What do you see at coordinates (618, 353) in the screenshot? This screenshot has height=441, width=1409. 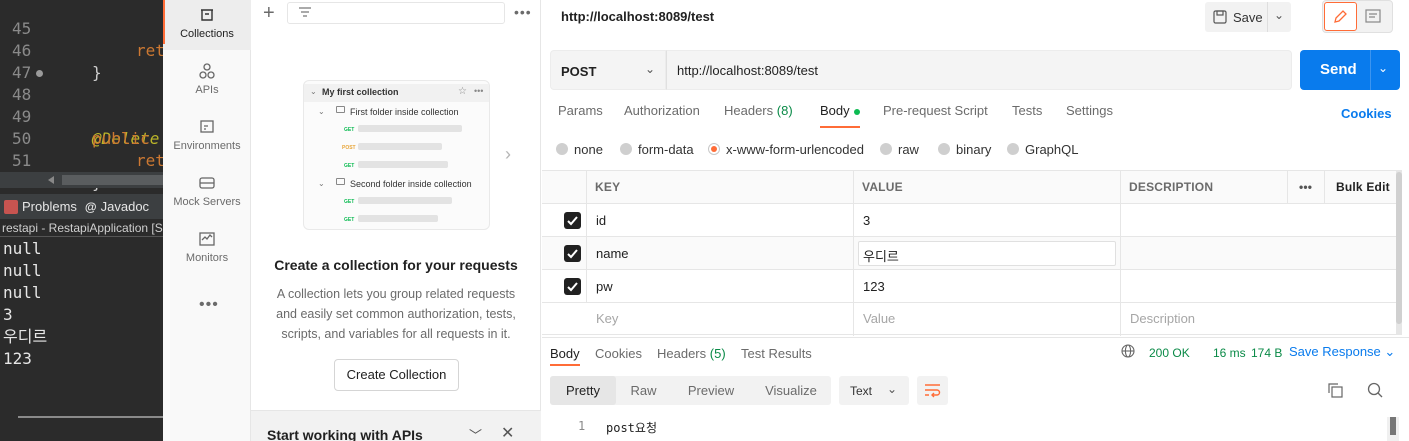 I see `response-tab-cookies: Cookies` at bounding box center [618, 353].